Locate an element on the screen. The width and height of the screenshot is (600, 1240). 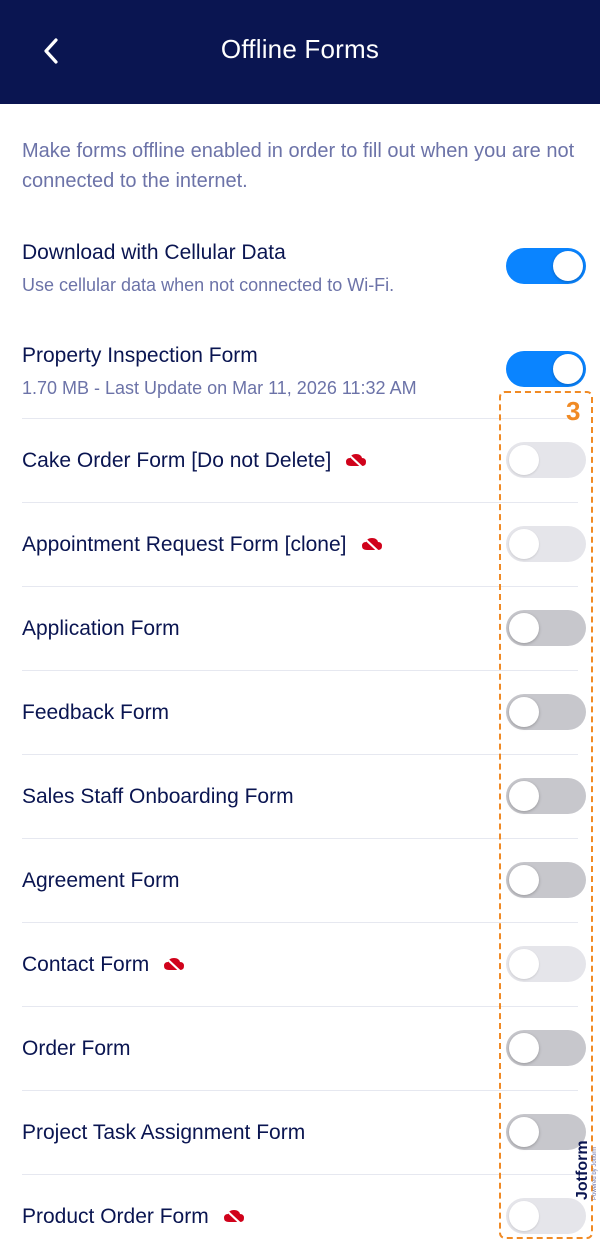
form-row: Project Task Assignment Form is located at coordinates (300, 1133).